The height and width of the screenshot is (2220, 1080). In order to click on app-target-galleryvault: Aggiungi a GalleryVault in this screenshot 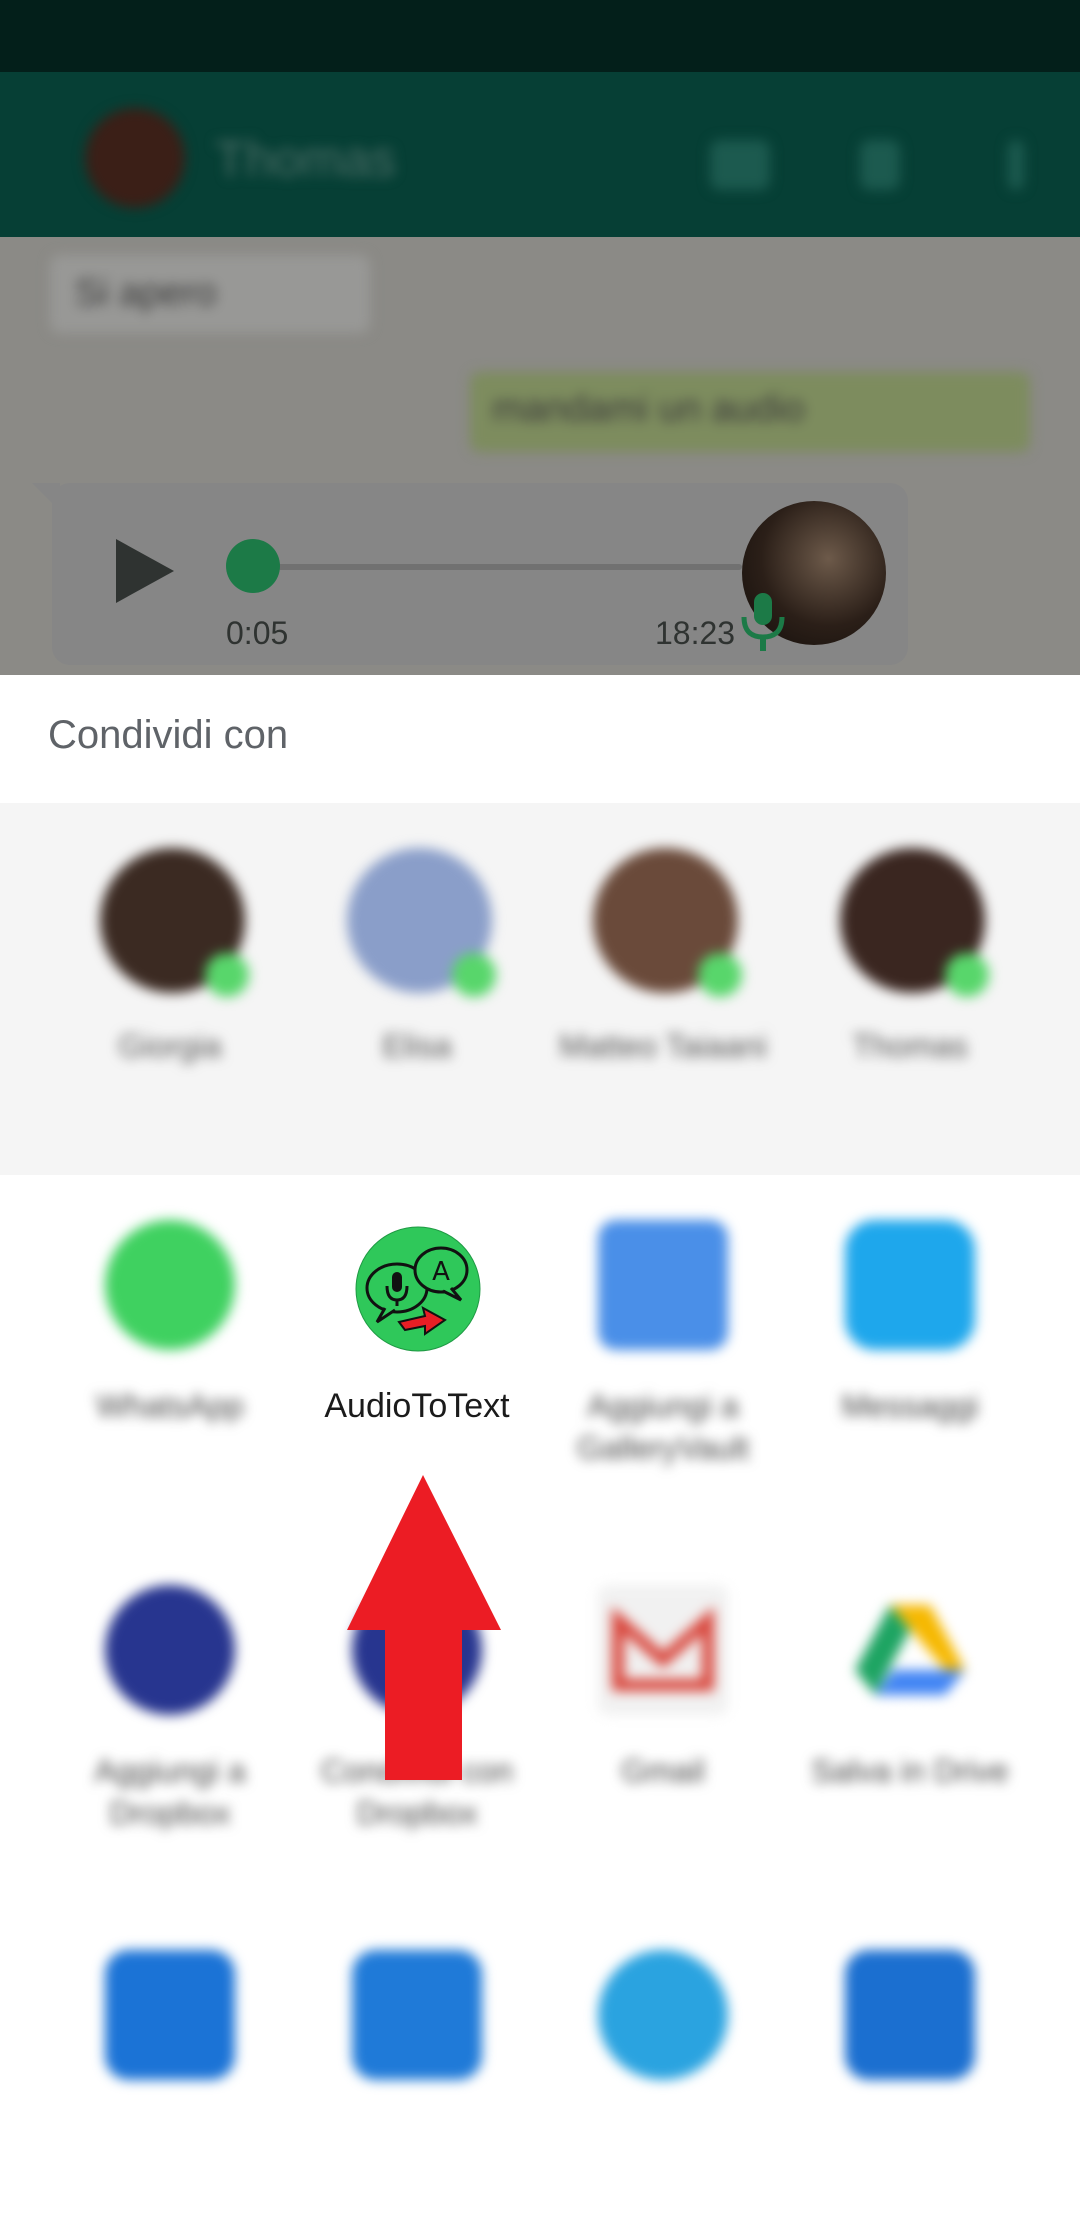, I will do `click(663, 1355)`.